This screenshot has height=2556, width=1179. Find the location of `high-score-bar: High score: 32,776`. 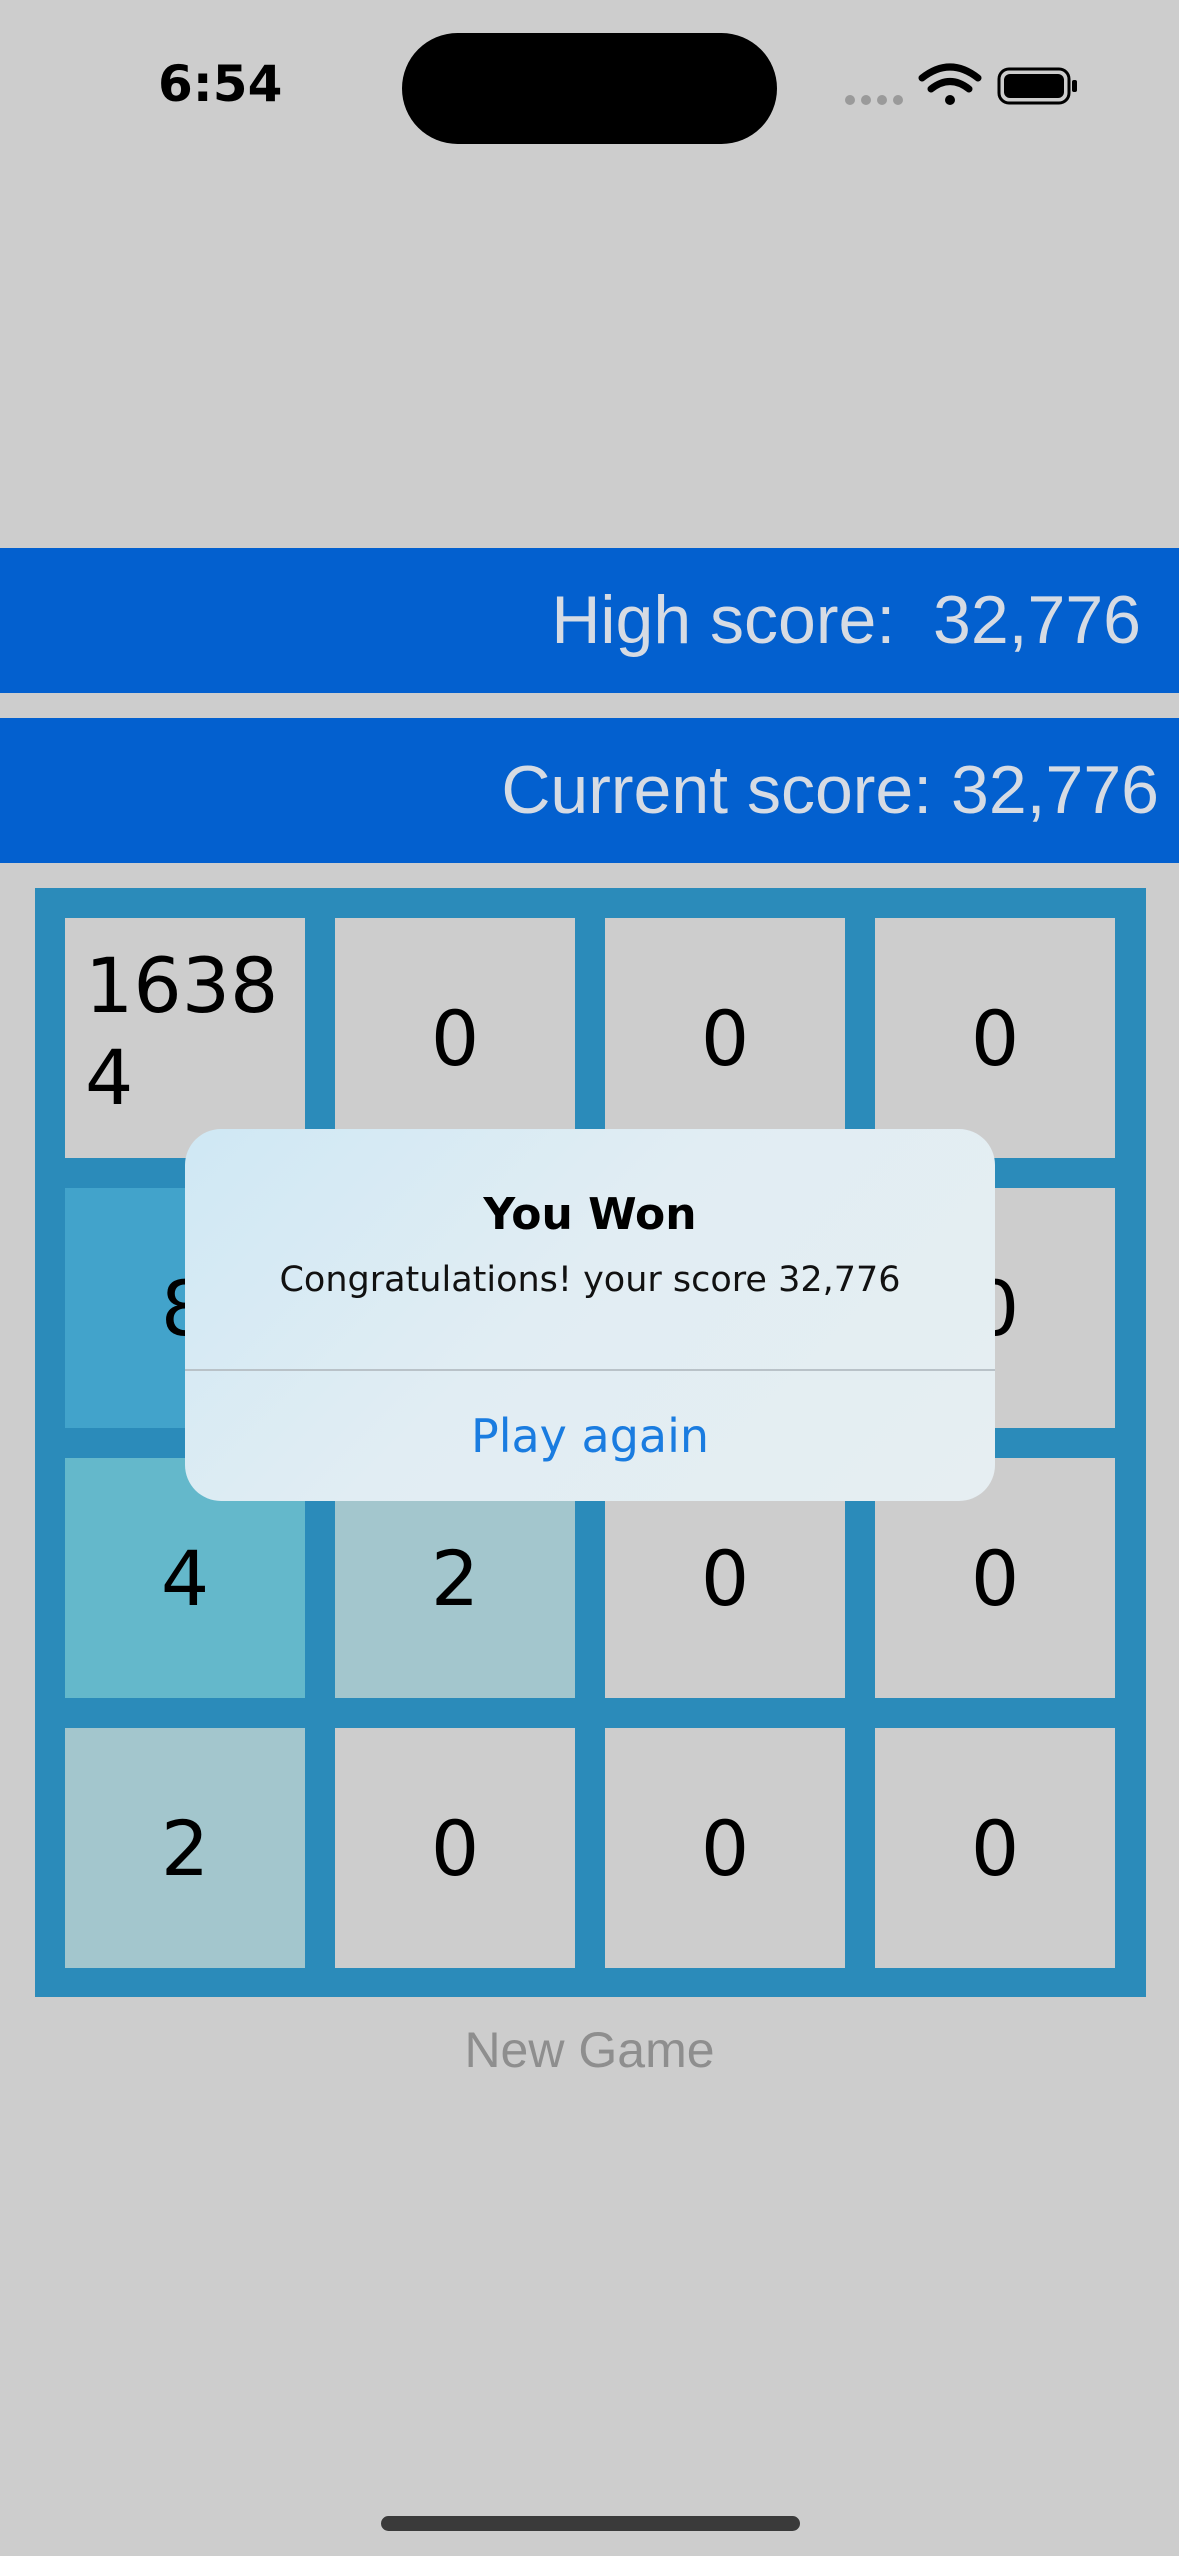

high-score-bar: High score: 32,776 is located at coordinates (589, 620).